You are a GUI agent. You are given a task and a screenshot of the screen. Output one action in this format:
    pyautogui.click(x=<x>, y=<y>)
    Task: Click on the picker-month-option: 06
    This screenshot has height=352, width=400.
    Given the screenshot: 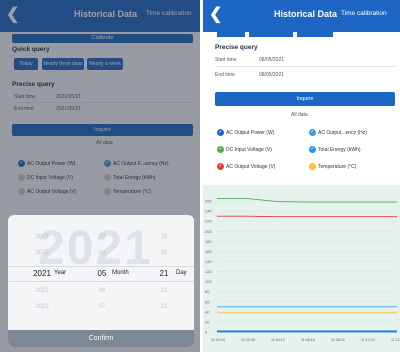 What is the action you would take?
    pyautogui.click(x=102, y=291)
    